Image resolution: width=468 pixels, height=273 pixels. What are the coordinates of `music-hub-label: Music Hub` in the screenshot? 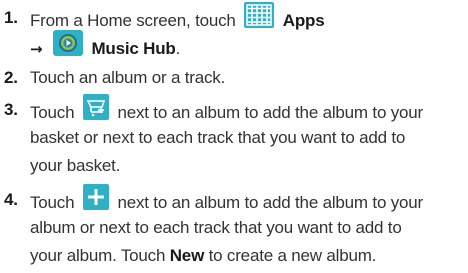 It's located at (133, 48).